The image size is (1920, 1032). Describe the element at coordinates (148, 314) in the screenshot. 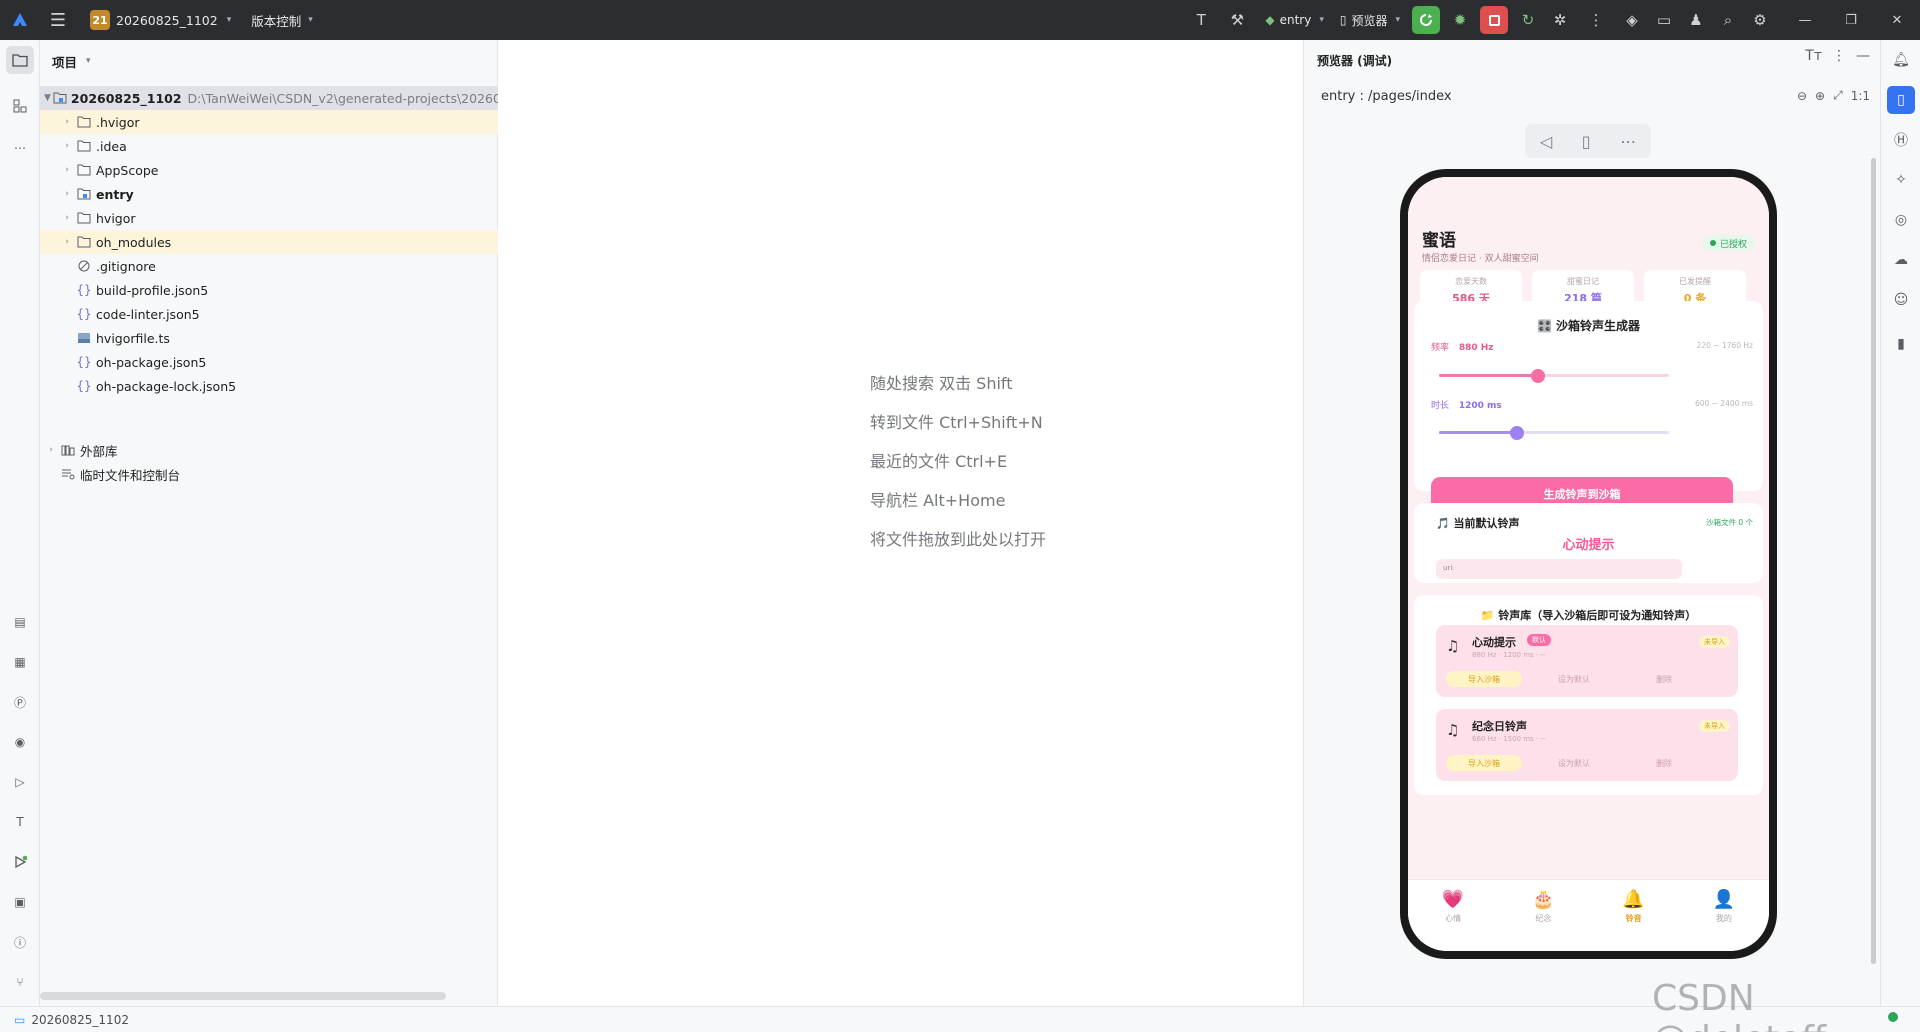

I see `tree-item-label: code-linter.json5` at that location.